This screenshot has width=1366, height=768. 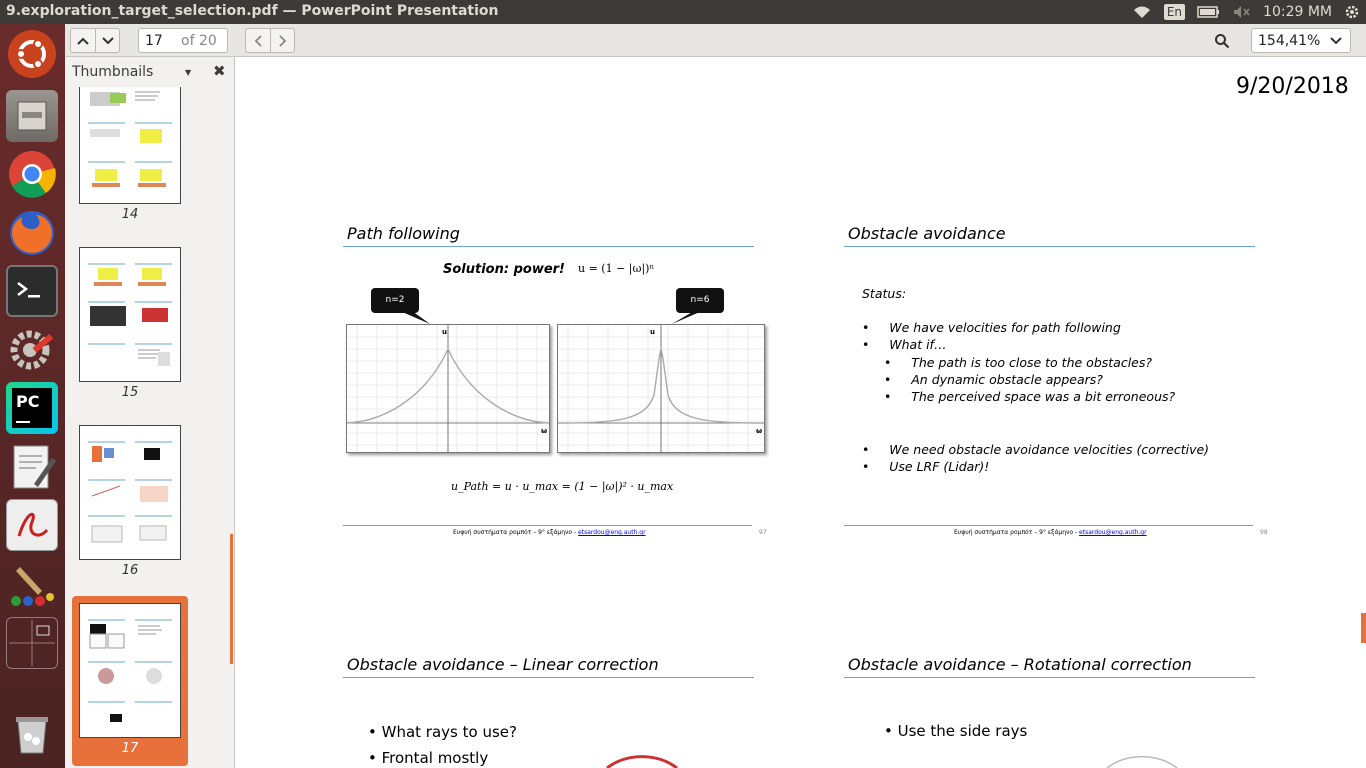 I want to click on sidebar-mode-select: Thumbnails, so click(x=112, y=72).